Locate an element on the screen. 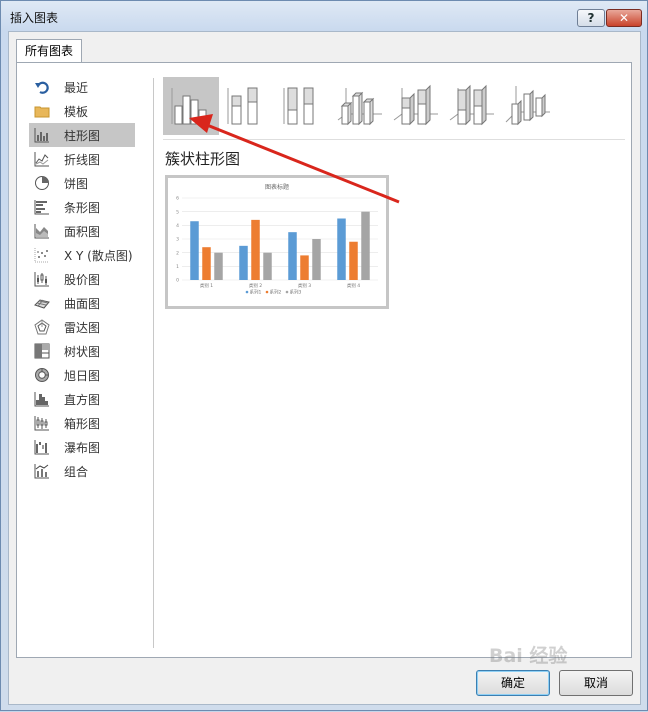 Image resolution: width=648 pixels, height=712 pixels. sidebar-item-label: X Y (散点图) is located at coordinates (98, 255).